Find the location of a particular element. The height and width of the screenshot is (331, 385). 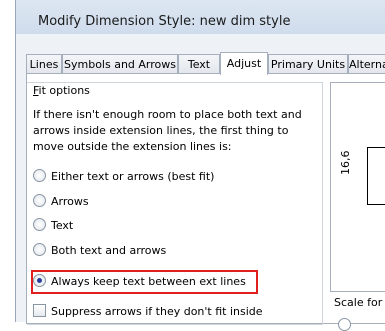

extension-line-bottom is located at coordinates (376, 204).